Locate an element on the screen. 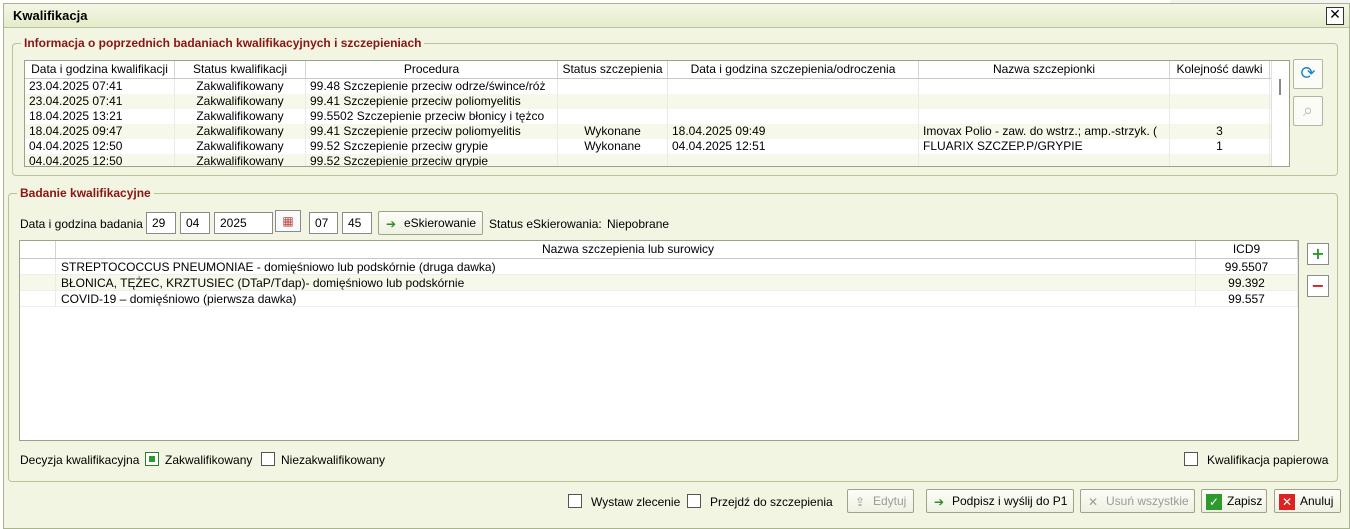 This screenshot has width=1350, height=529. export-icon: ➔ is located at coordinates (391, 223).